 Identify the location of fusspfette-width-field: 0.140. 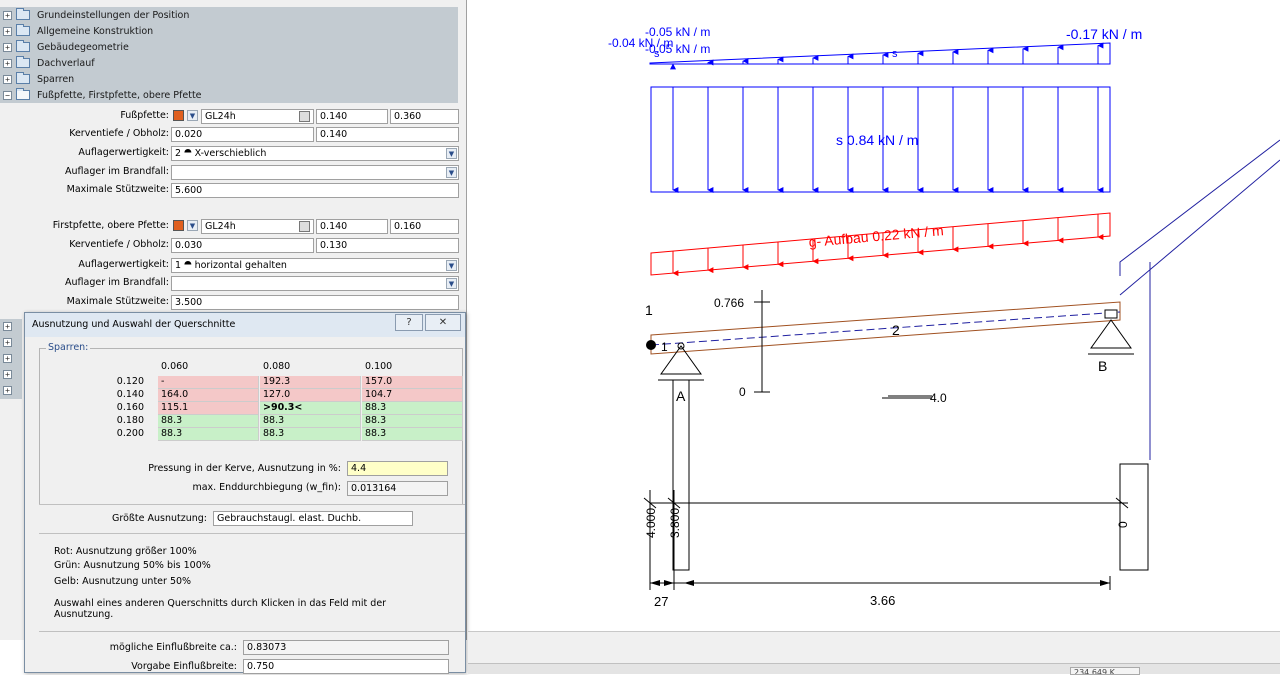
(352, 116).